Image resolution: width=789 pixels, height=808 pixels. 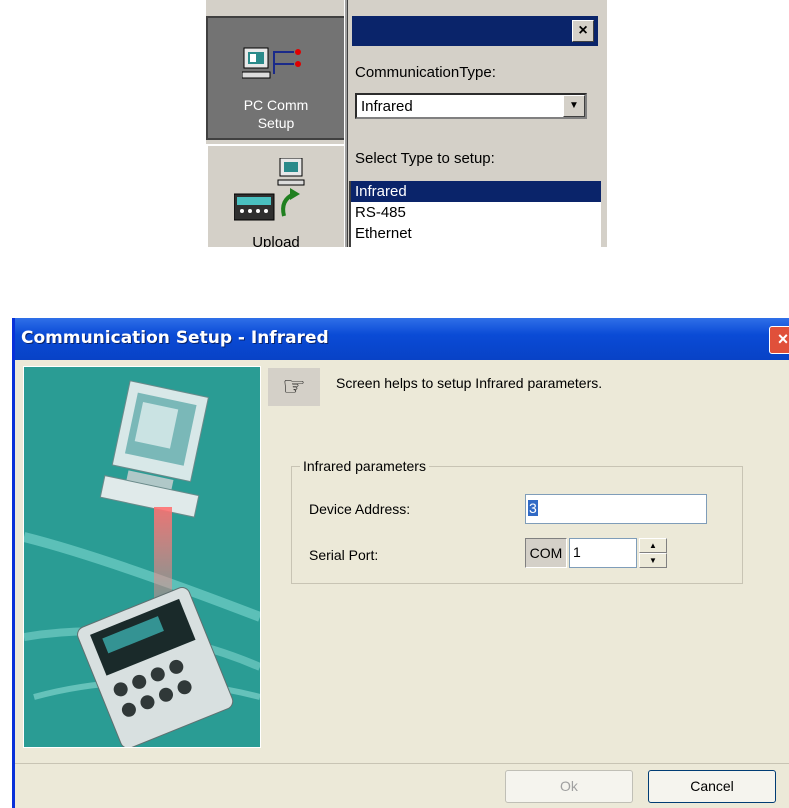 What do you see at coordinates (471, 106) in the screenshot?
I see `communication-type-select: Infrared ▼` at bounding box center [471, 106].